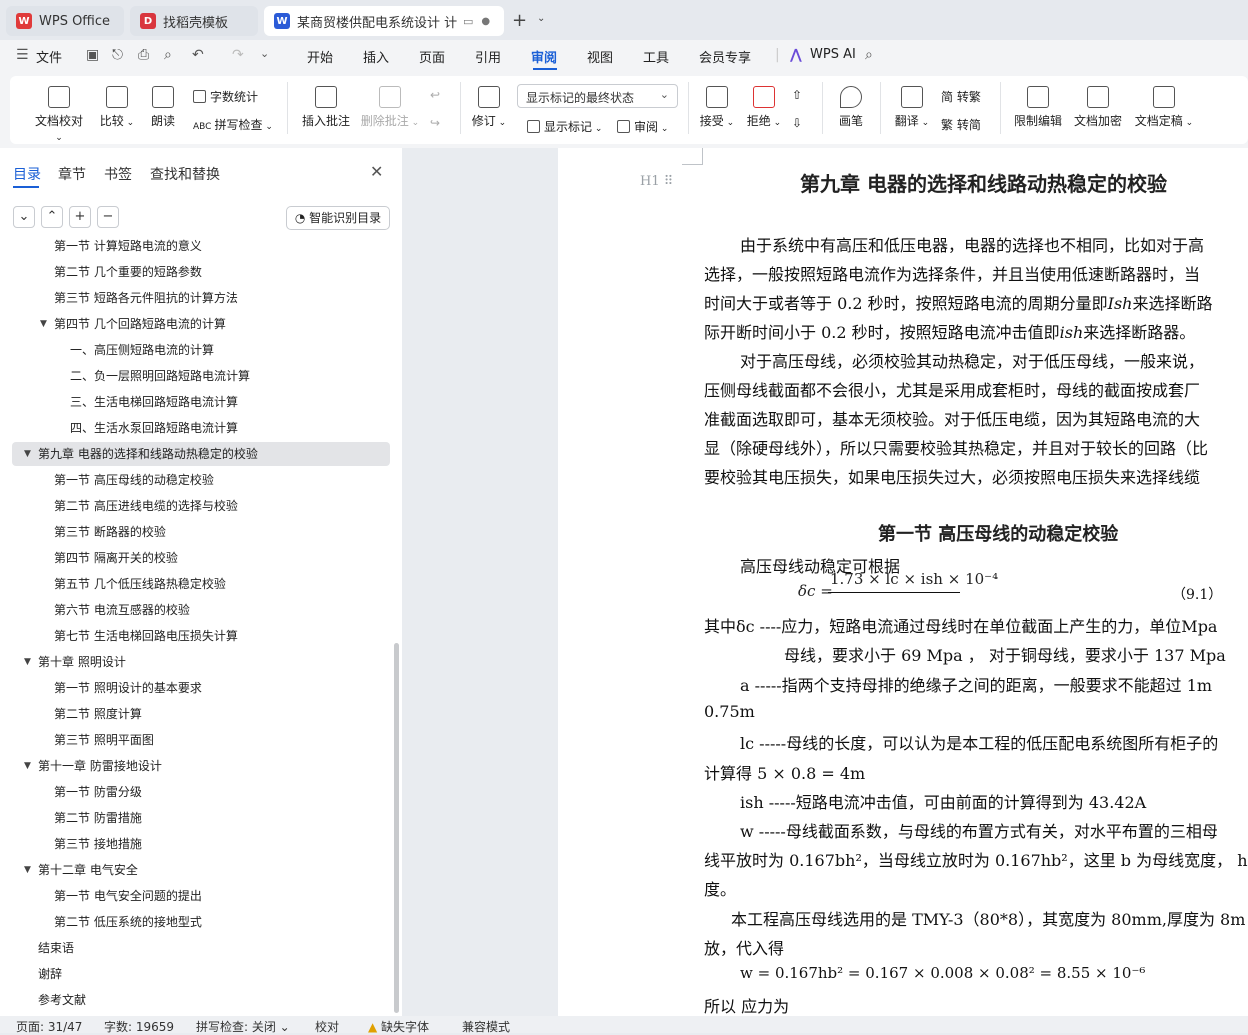 The height and width of the screenshot is (1035, 1248). What do you see at coordinates (49, 56) in the screenshot?
I see `menu-file: 文件` at bounding box center [49, 56].